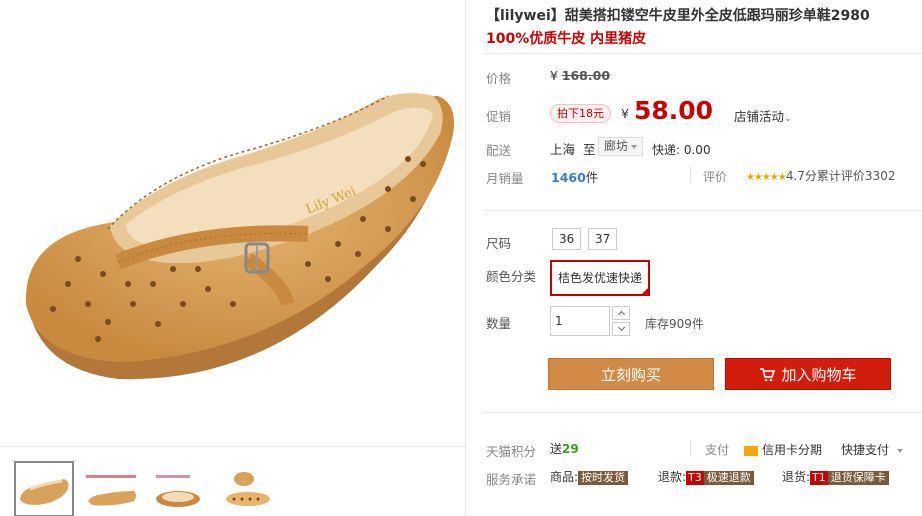 The width and height of the screenshot is (922, 516). I want to click on rating-label: 评价, so click(715, 177).